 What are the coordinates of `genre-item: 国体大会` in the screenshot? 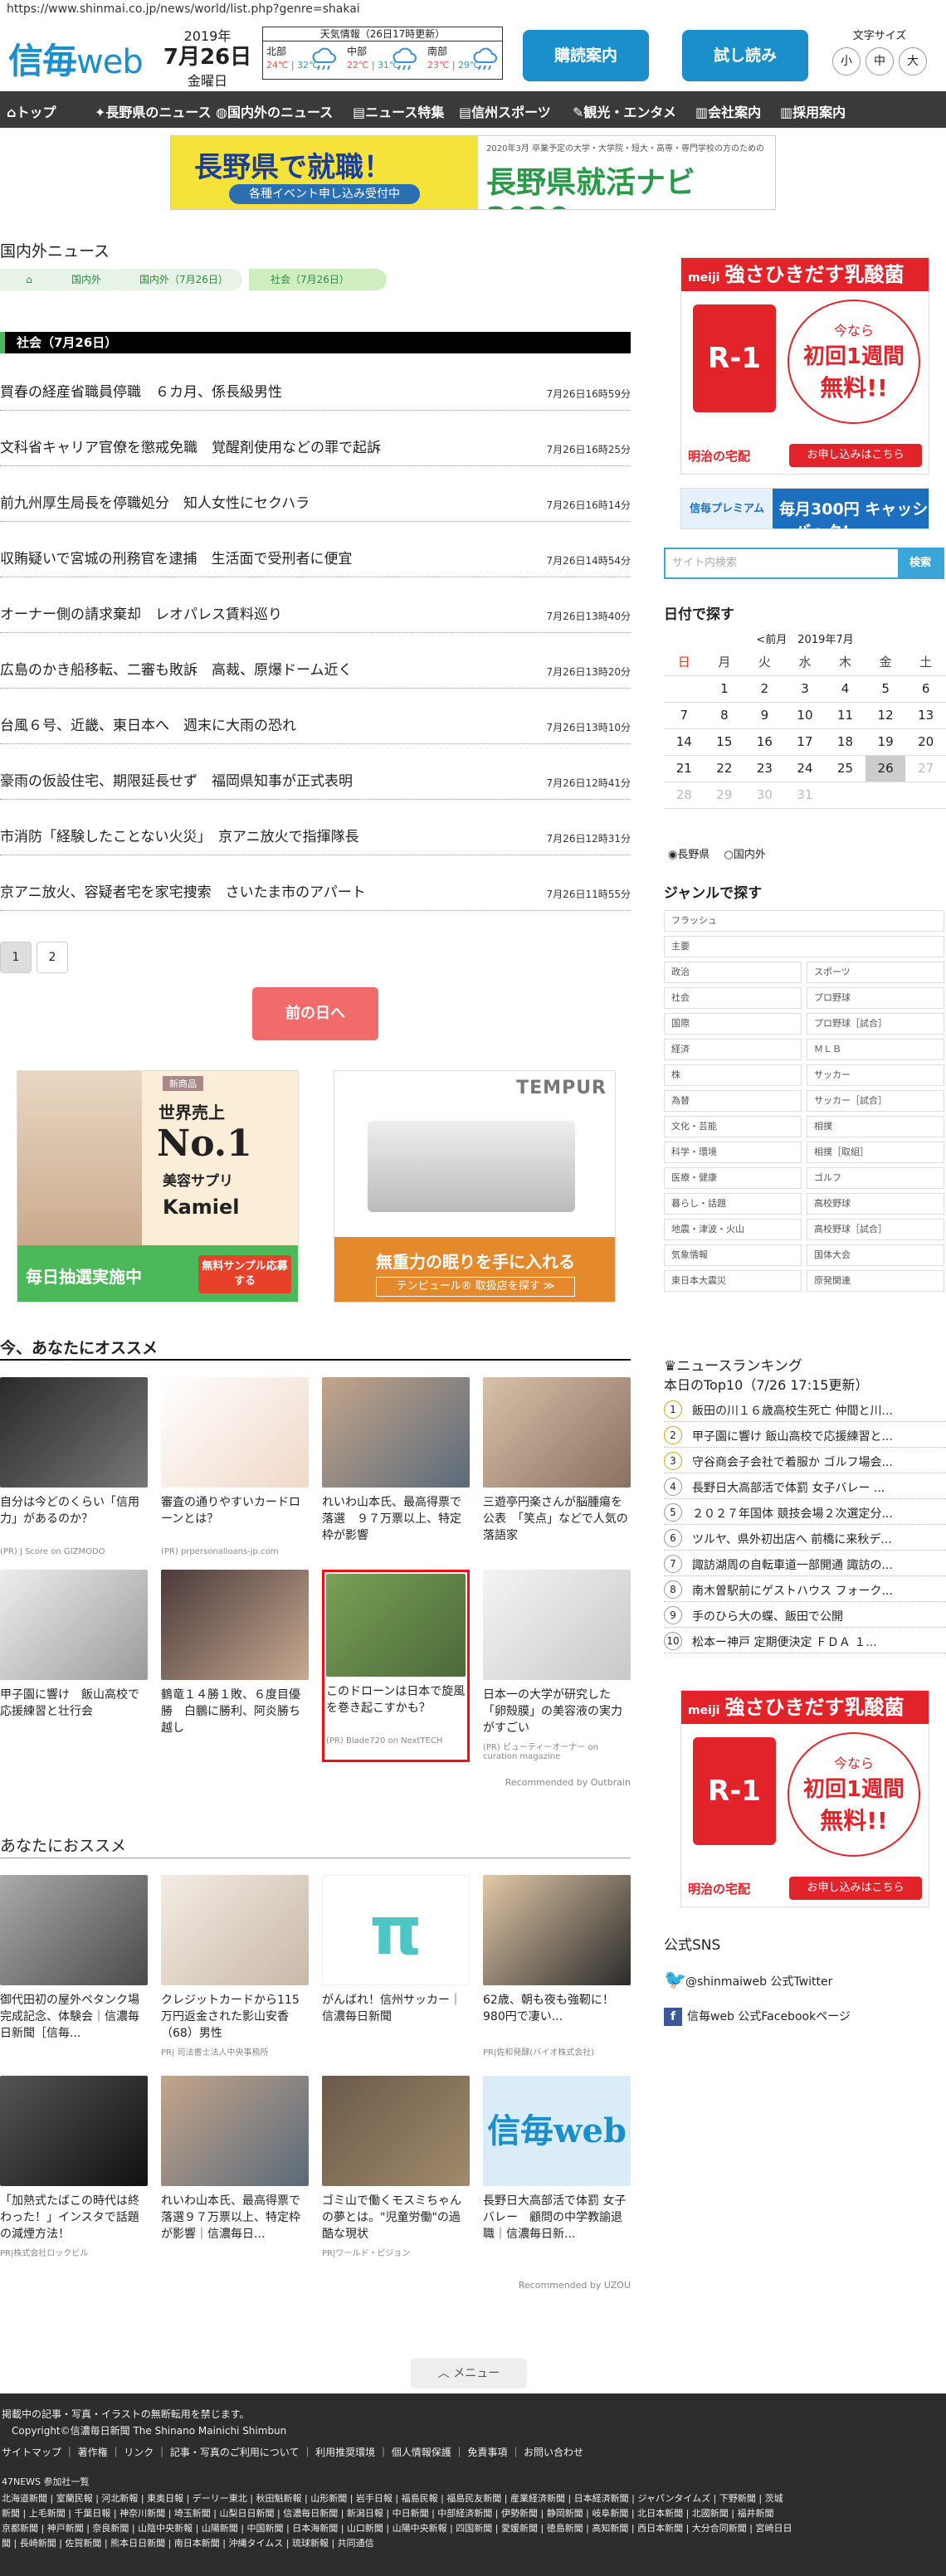 It's located at (876, 1255).